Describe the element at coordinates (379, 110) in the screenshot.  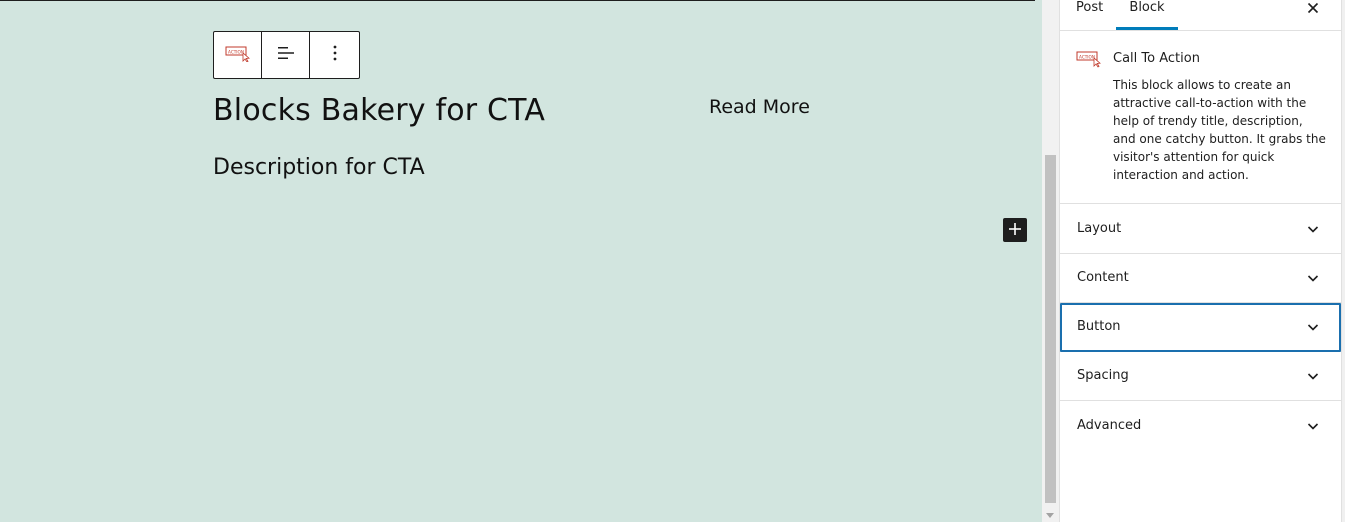
I see `cta-title: Blocks Bakery for CTA` at that location.